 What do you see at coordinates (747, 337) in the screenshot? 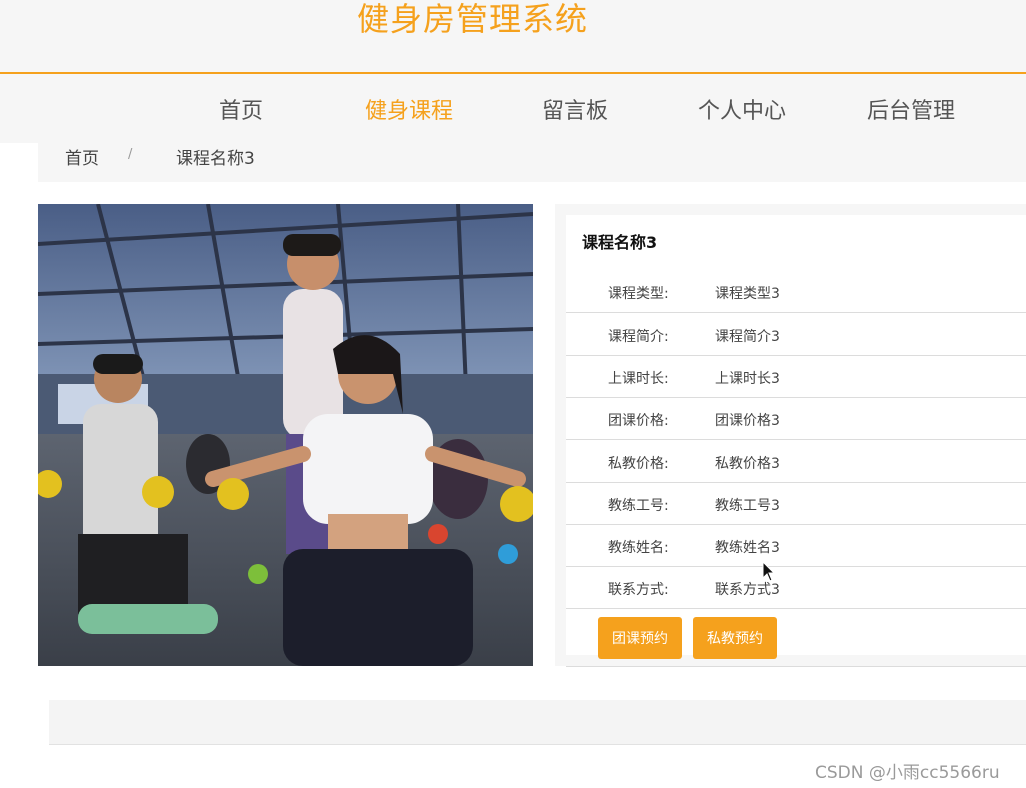
I see `detail-value: 课程简介3` at bounding box center [747, 337].